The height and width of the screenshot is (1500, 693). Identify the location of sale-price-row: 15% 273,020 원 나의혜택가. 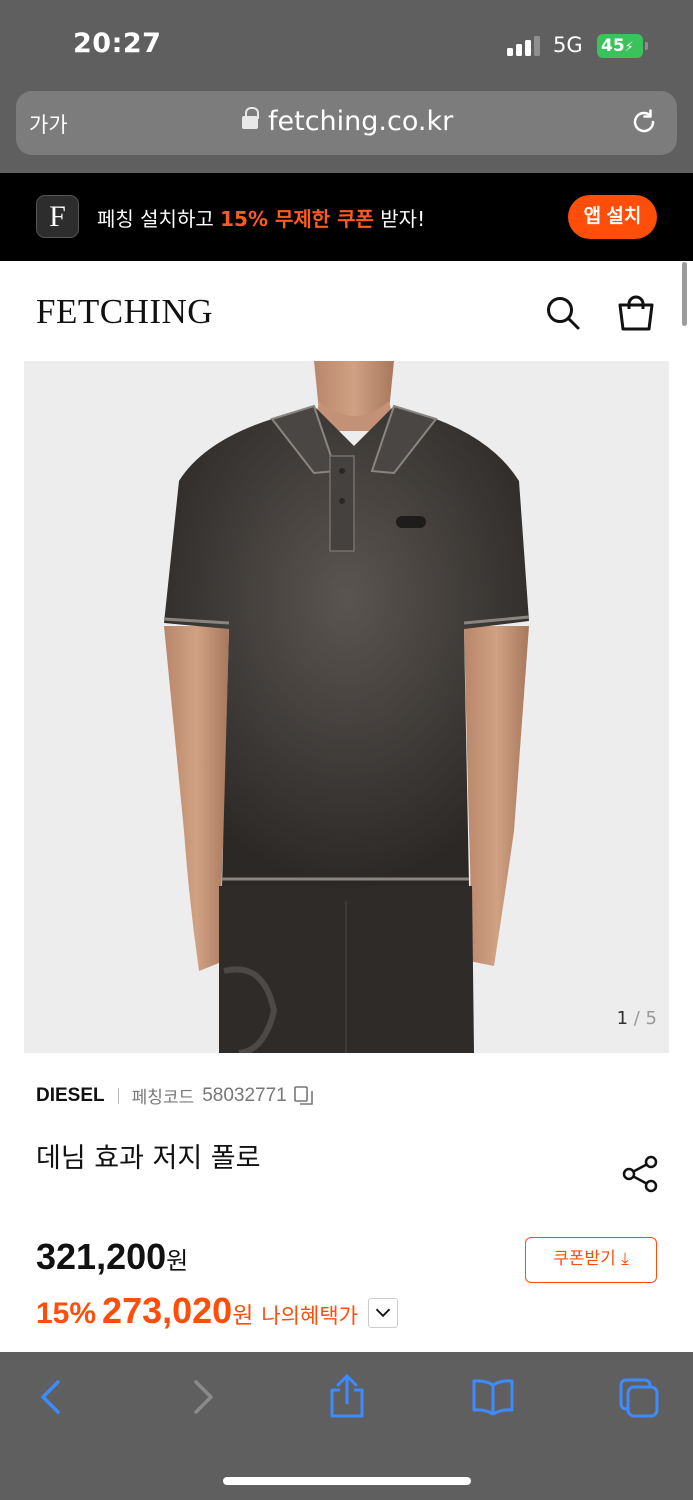
(217, 1311).